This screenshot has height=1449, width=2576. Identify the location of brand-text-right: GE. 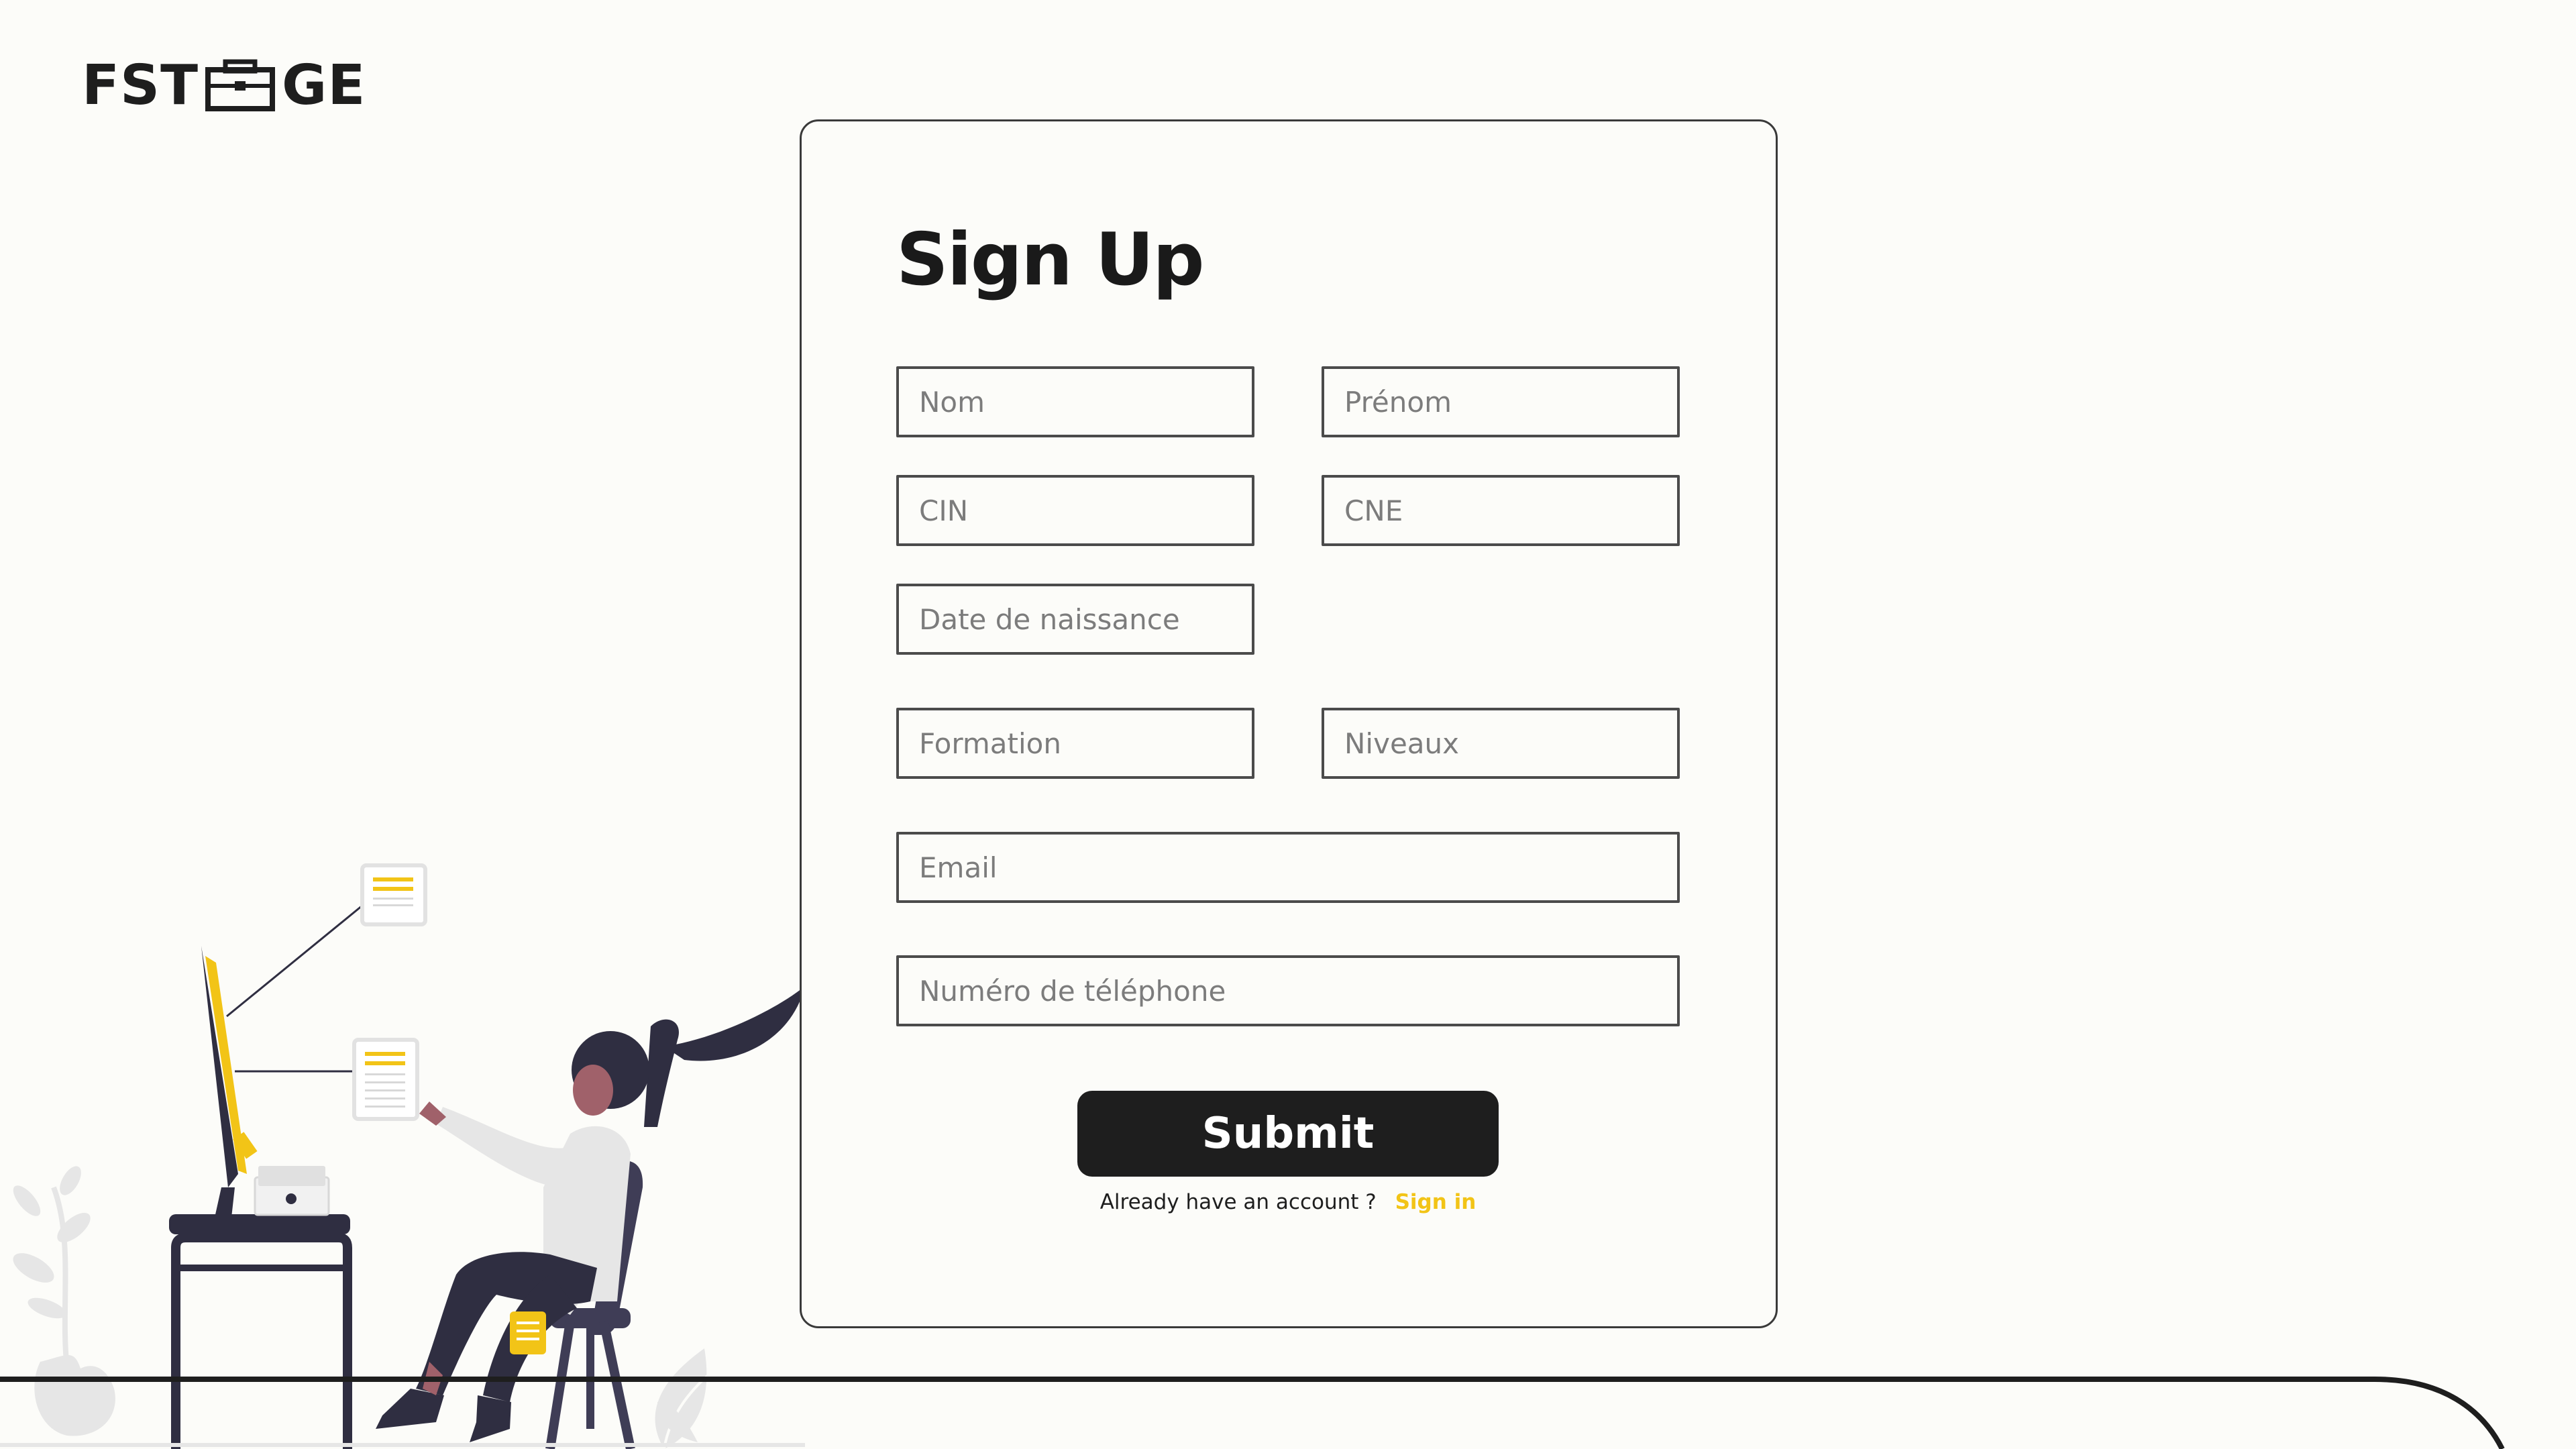
(324, 85).